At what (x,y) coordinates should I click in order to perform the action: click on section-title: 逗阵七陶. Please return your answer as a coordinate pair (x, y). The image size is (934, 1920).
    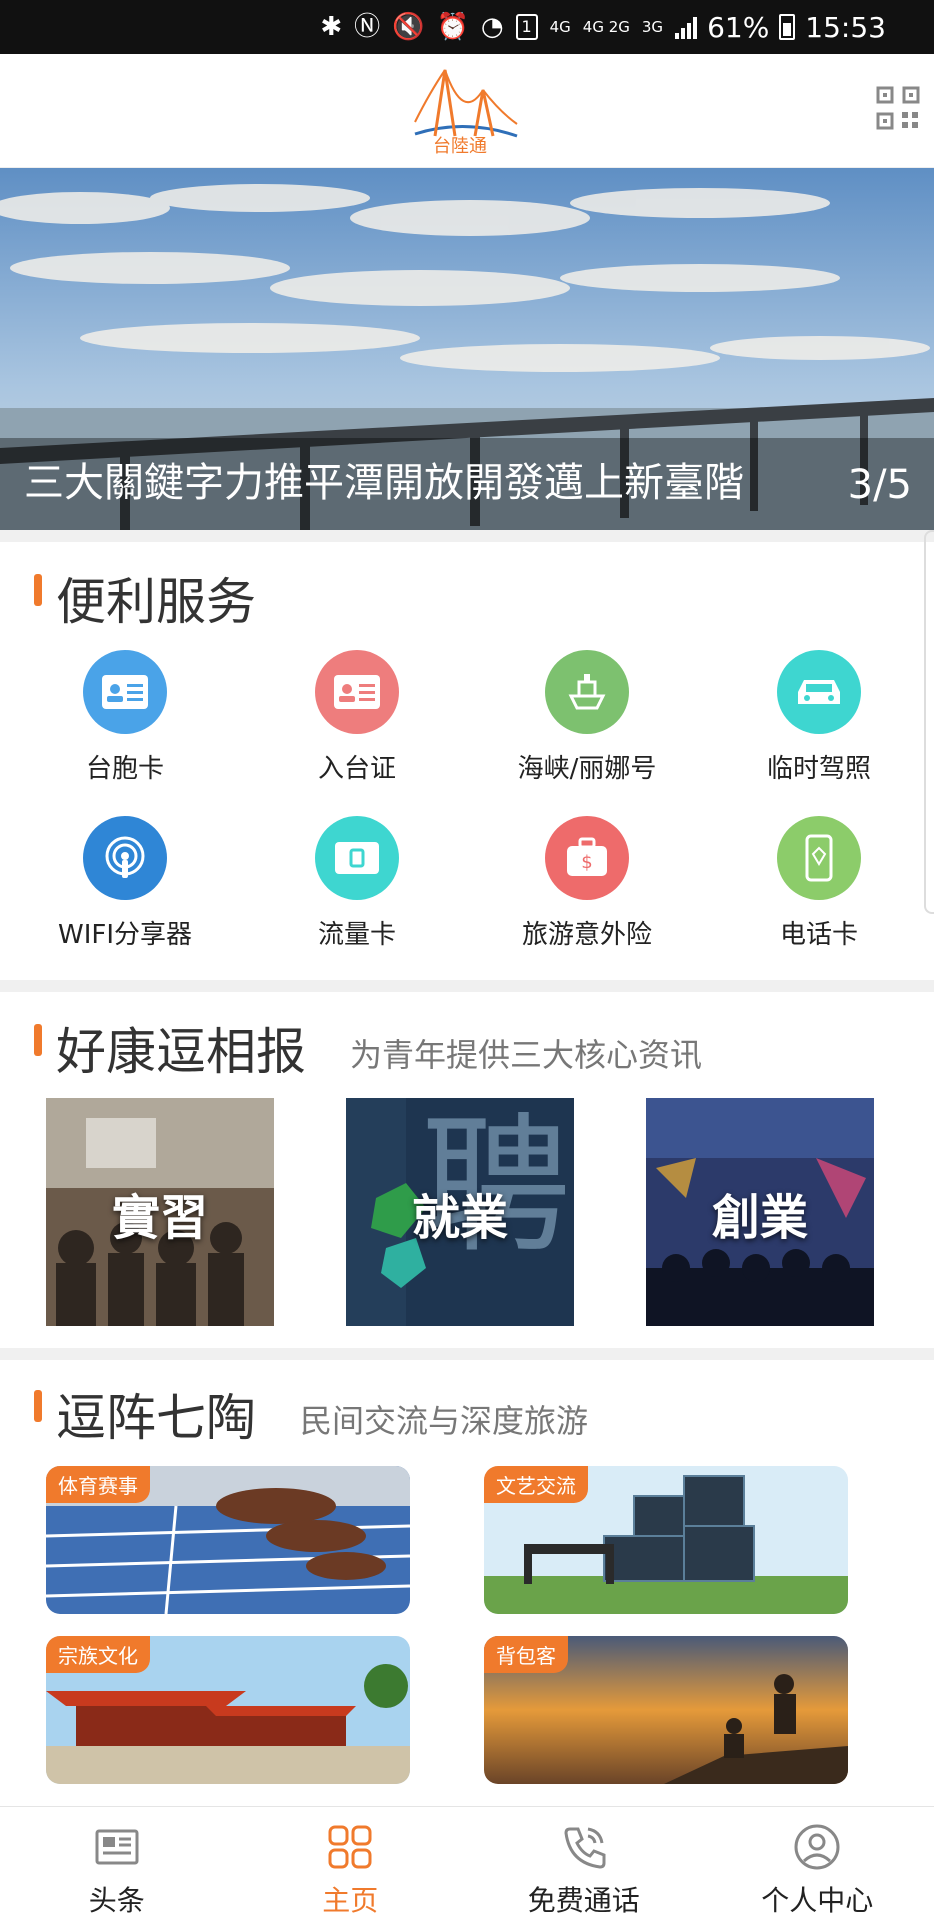
    Looking at the image, I should click on (156, 1418).